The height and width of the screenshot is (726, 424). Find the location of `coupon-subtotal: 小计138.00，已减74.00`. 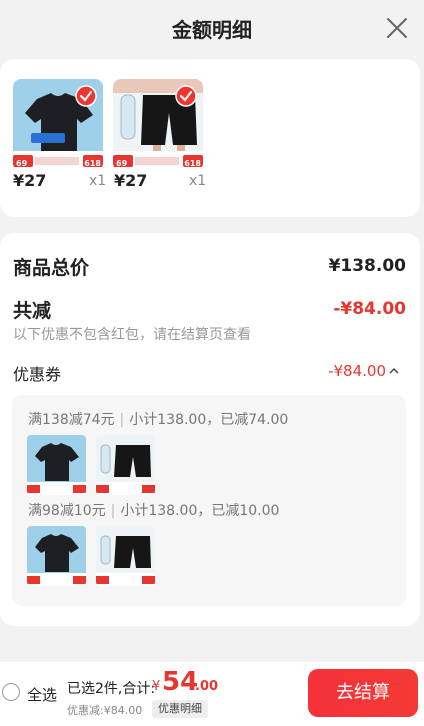

coupon-subtotal: 小计138.00，已减74.00 is located at coordinates (209, 420).